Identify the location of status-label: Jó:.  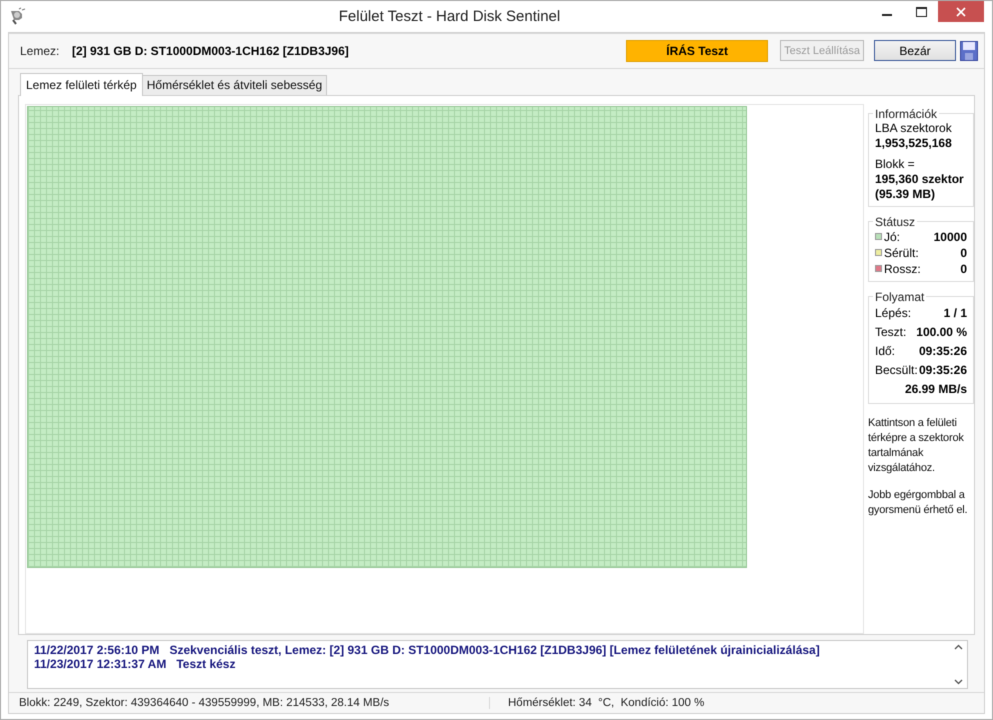
(892, 237).